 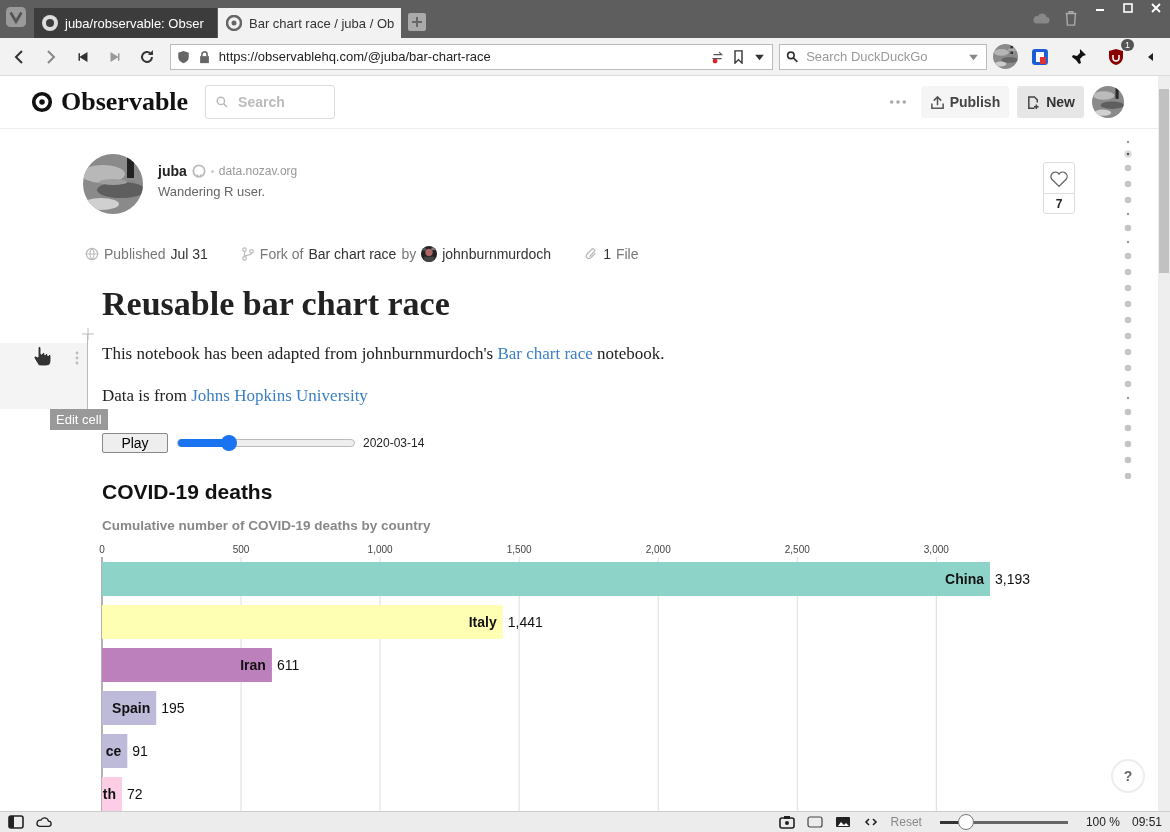 I want to click on browser-logo-icon, so click(x=16, y=17).